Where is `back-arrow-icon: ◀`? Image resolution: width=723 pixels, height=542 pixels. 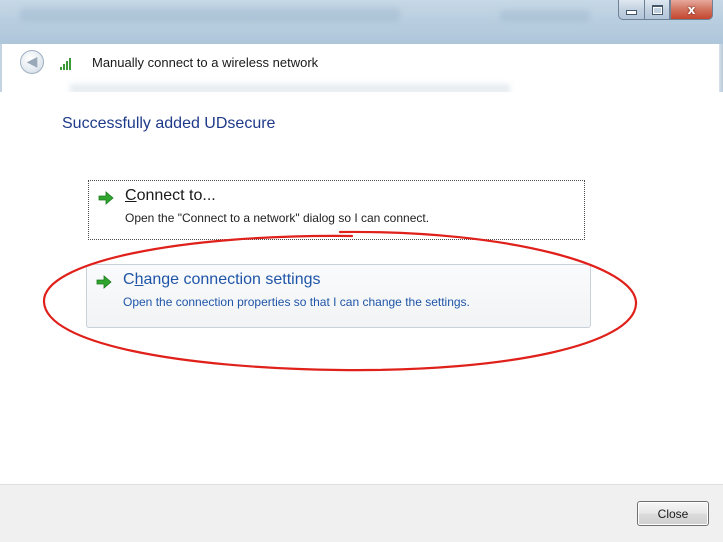
back-arrow-icon: ◀ is located at coordinates (32, 62).